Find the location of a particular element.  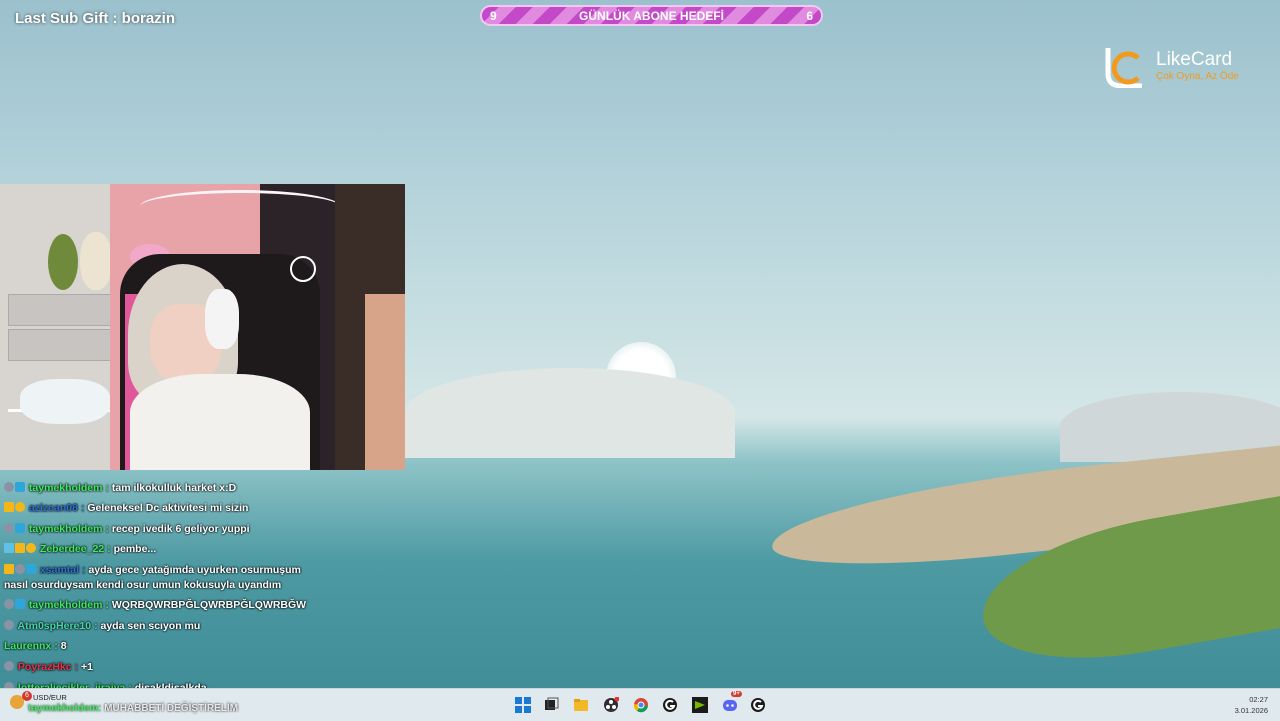

avocado-plush is located at coordinates (63, 262).